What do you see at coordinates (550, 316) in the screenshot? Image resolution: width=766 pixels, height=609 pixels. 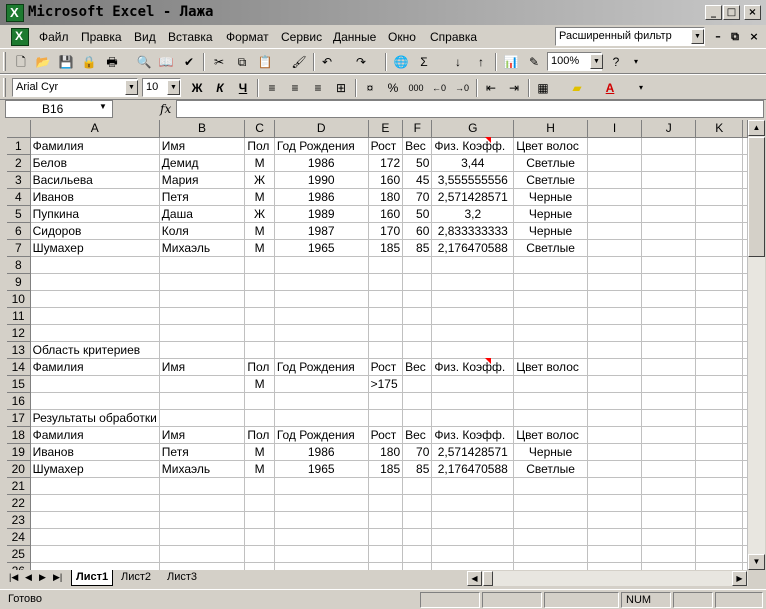 I see `cell-h11` at bounding box center [550, 316].